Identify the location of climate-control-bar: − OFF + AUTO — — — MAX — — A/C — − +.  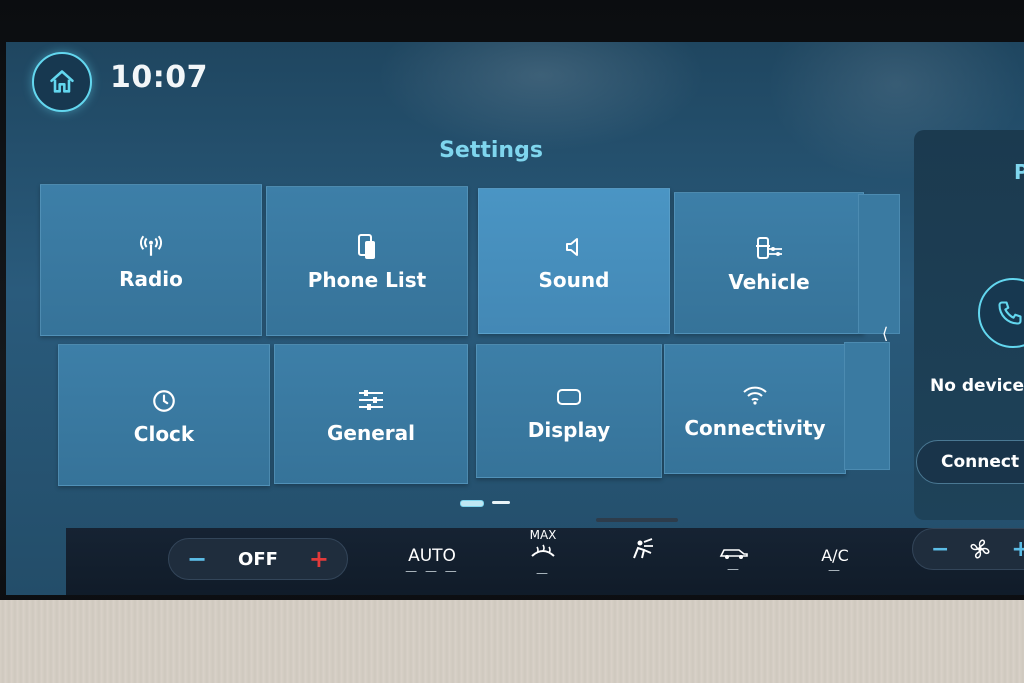
(545, 561).